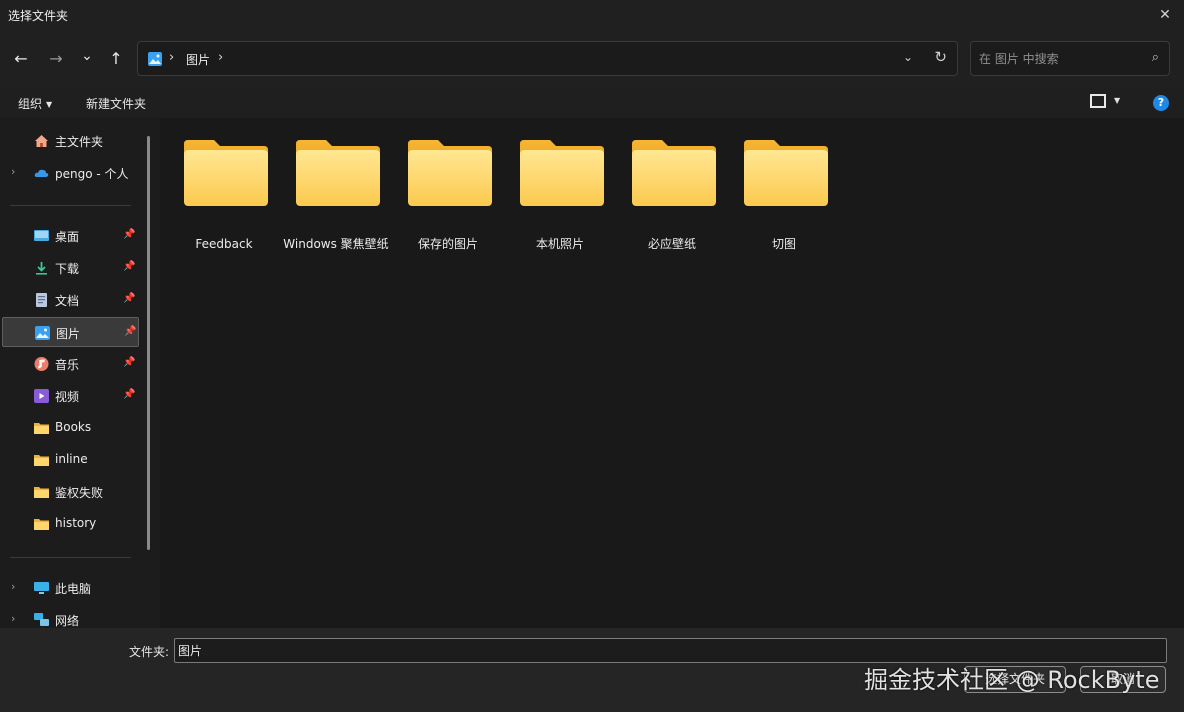 Image resolution: width=1184 pixels, height=712 pixels. What do you see at coordinates (41, 173) in the screenshot?
I see `cloud-icon` at bounding box center [41, 173].